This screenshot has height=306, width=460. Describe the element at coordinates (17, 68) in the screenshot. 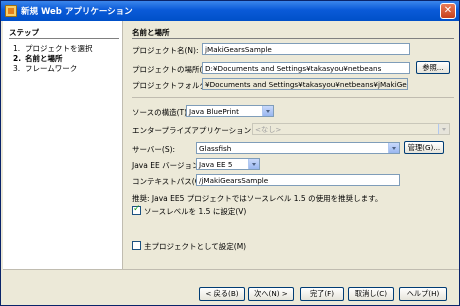

I see `step-number: 3.` at that location.